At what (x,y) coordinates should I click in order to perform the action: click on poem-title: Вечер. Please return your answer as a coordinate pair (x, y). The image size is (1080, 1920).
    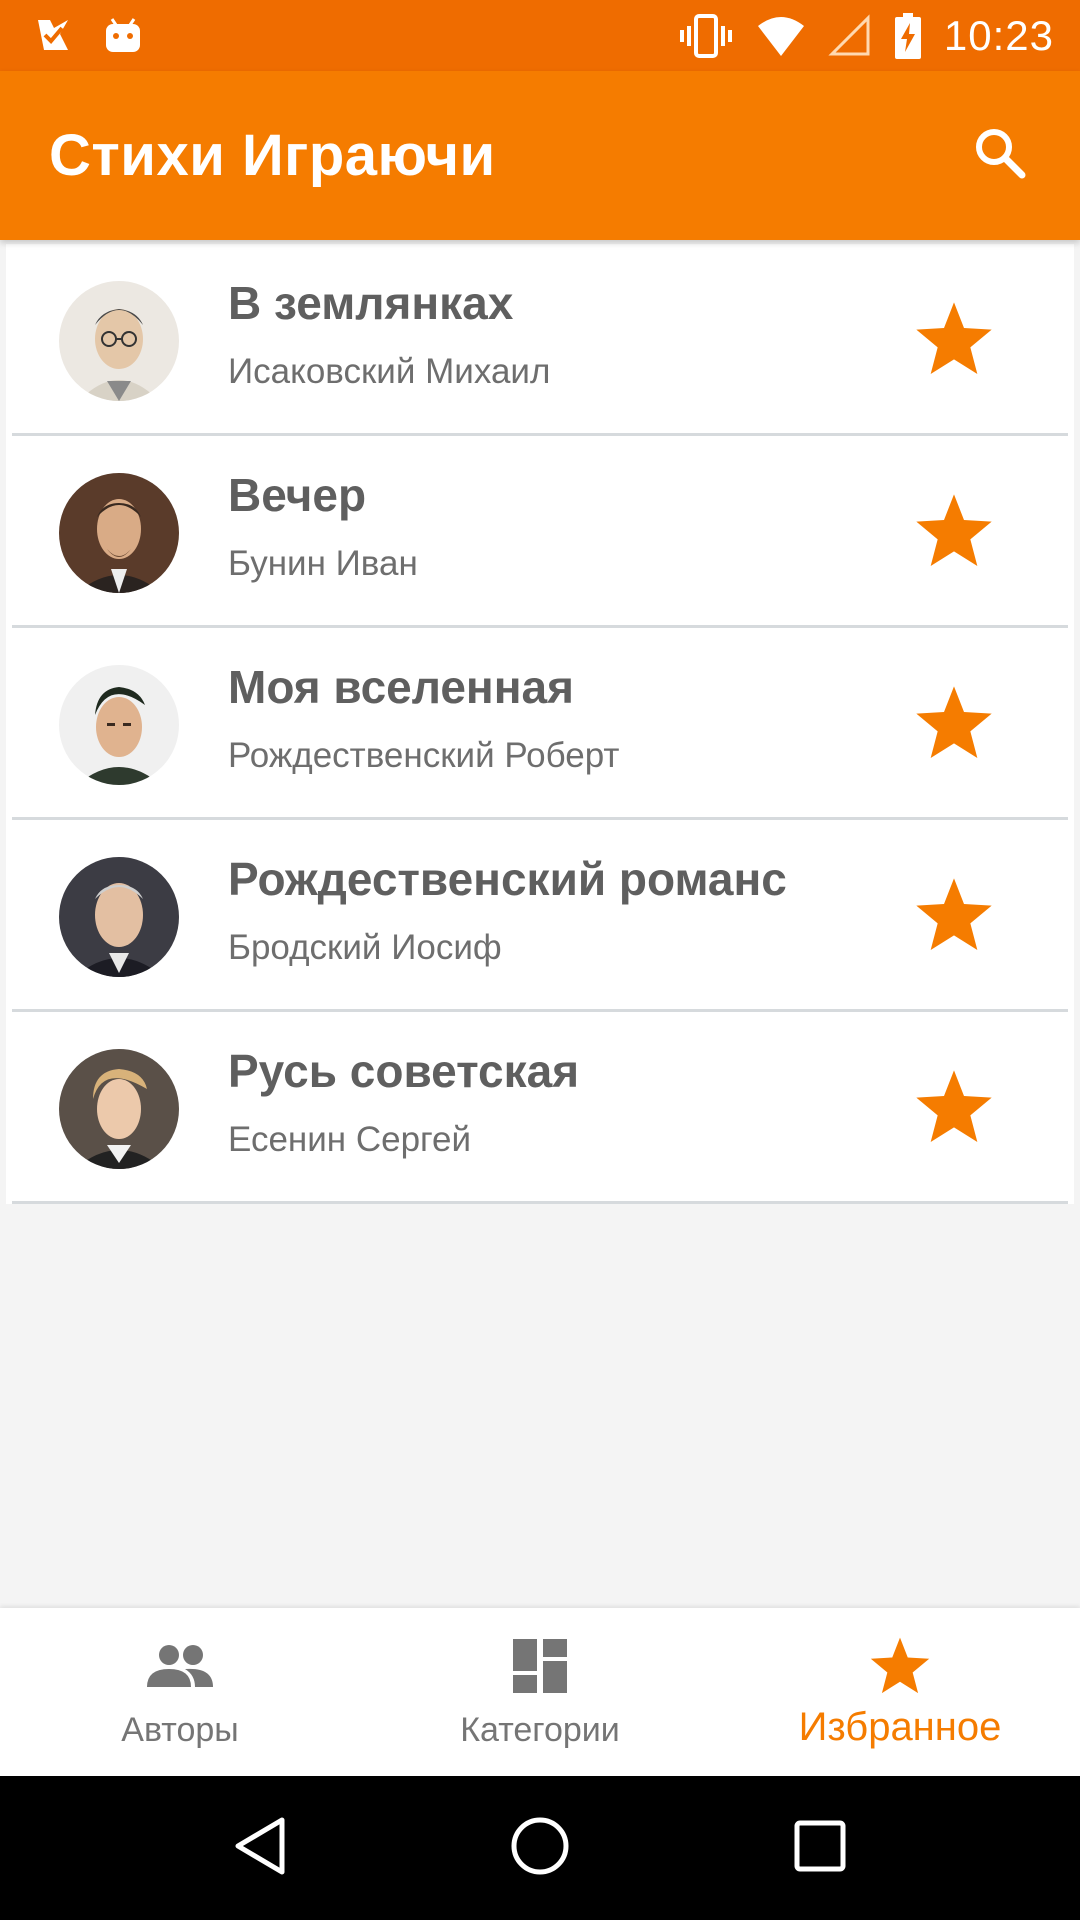
    Looking at the image, I should click on (297, 495).